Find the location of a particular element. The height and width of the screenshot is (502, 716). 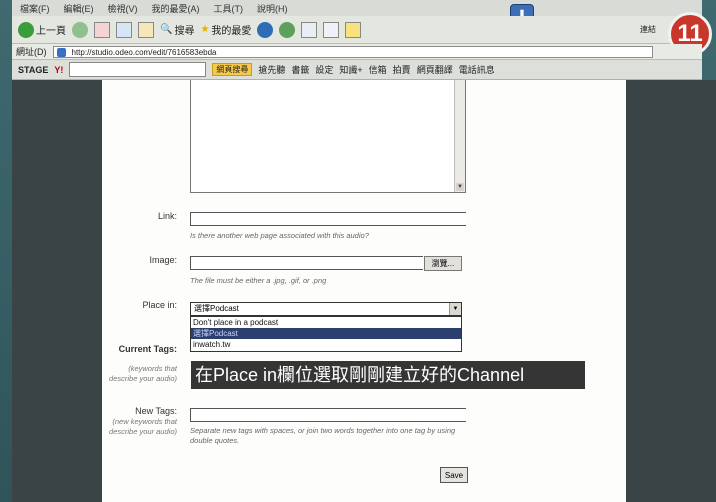

yahoo-logo-icon: Y! is located at coordinates (58, 70).